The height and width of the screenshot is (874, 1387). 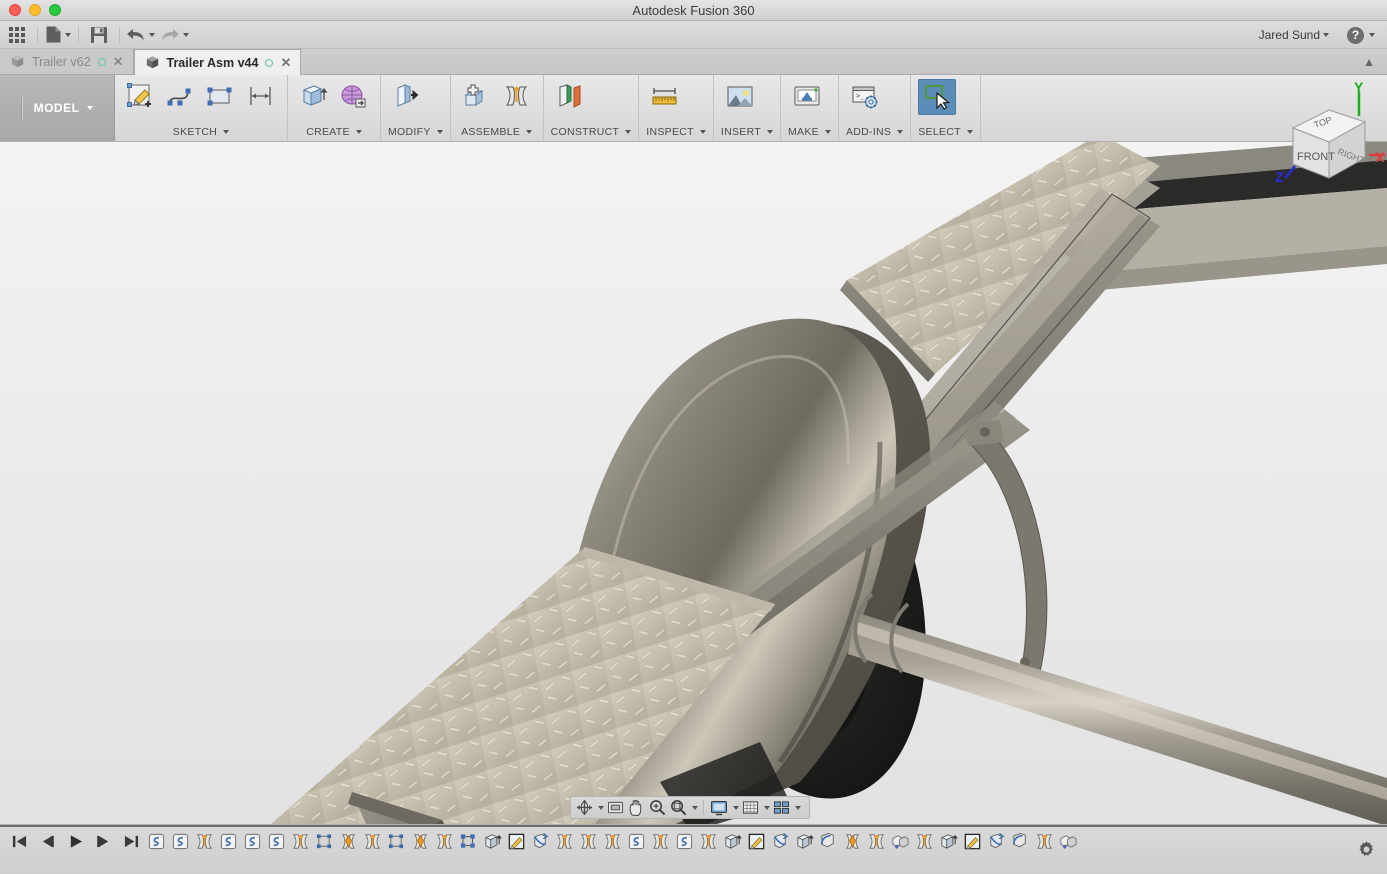 I want to click on document-tab-2: Trailer Asm v44 ✕, so click(x=217, y=62).